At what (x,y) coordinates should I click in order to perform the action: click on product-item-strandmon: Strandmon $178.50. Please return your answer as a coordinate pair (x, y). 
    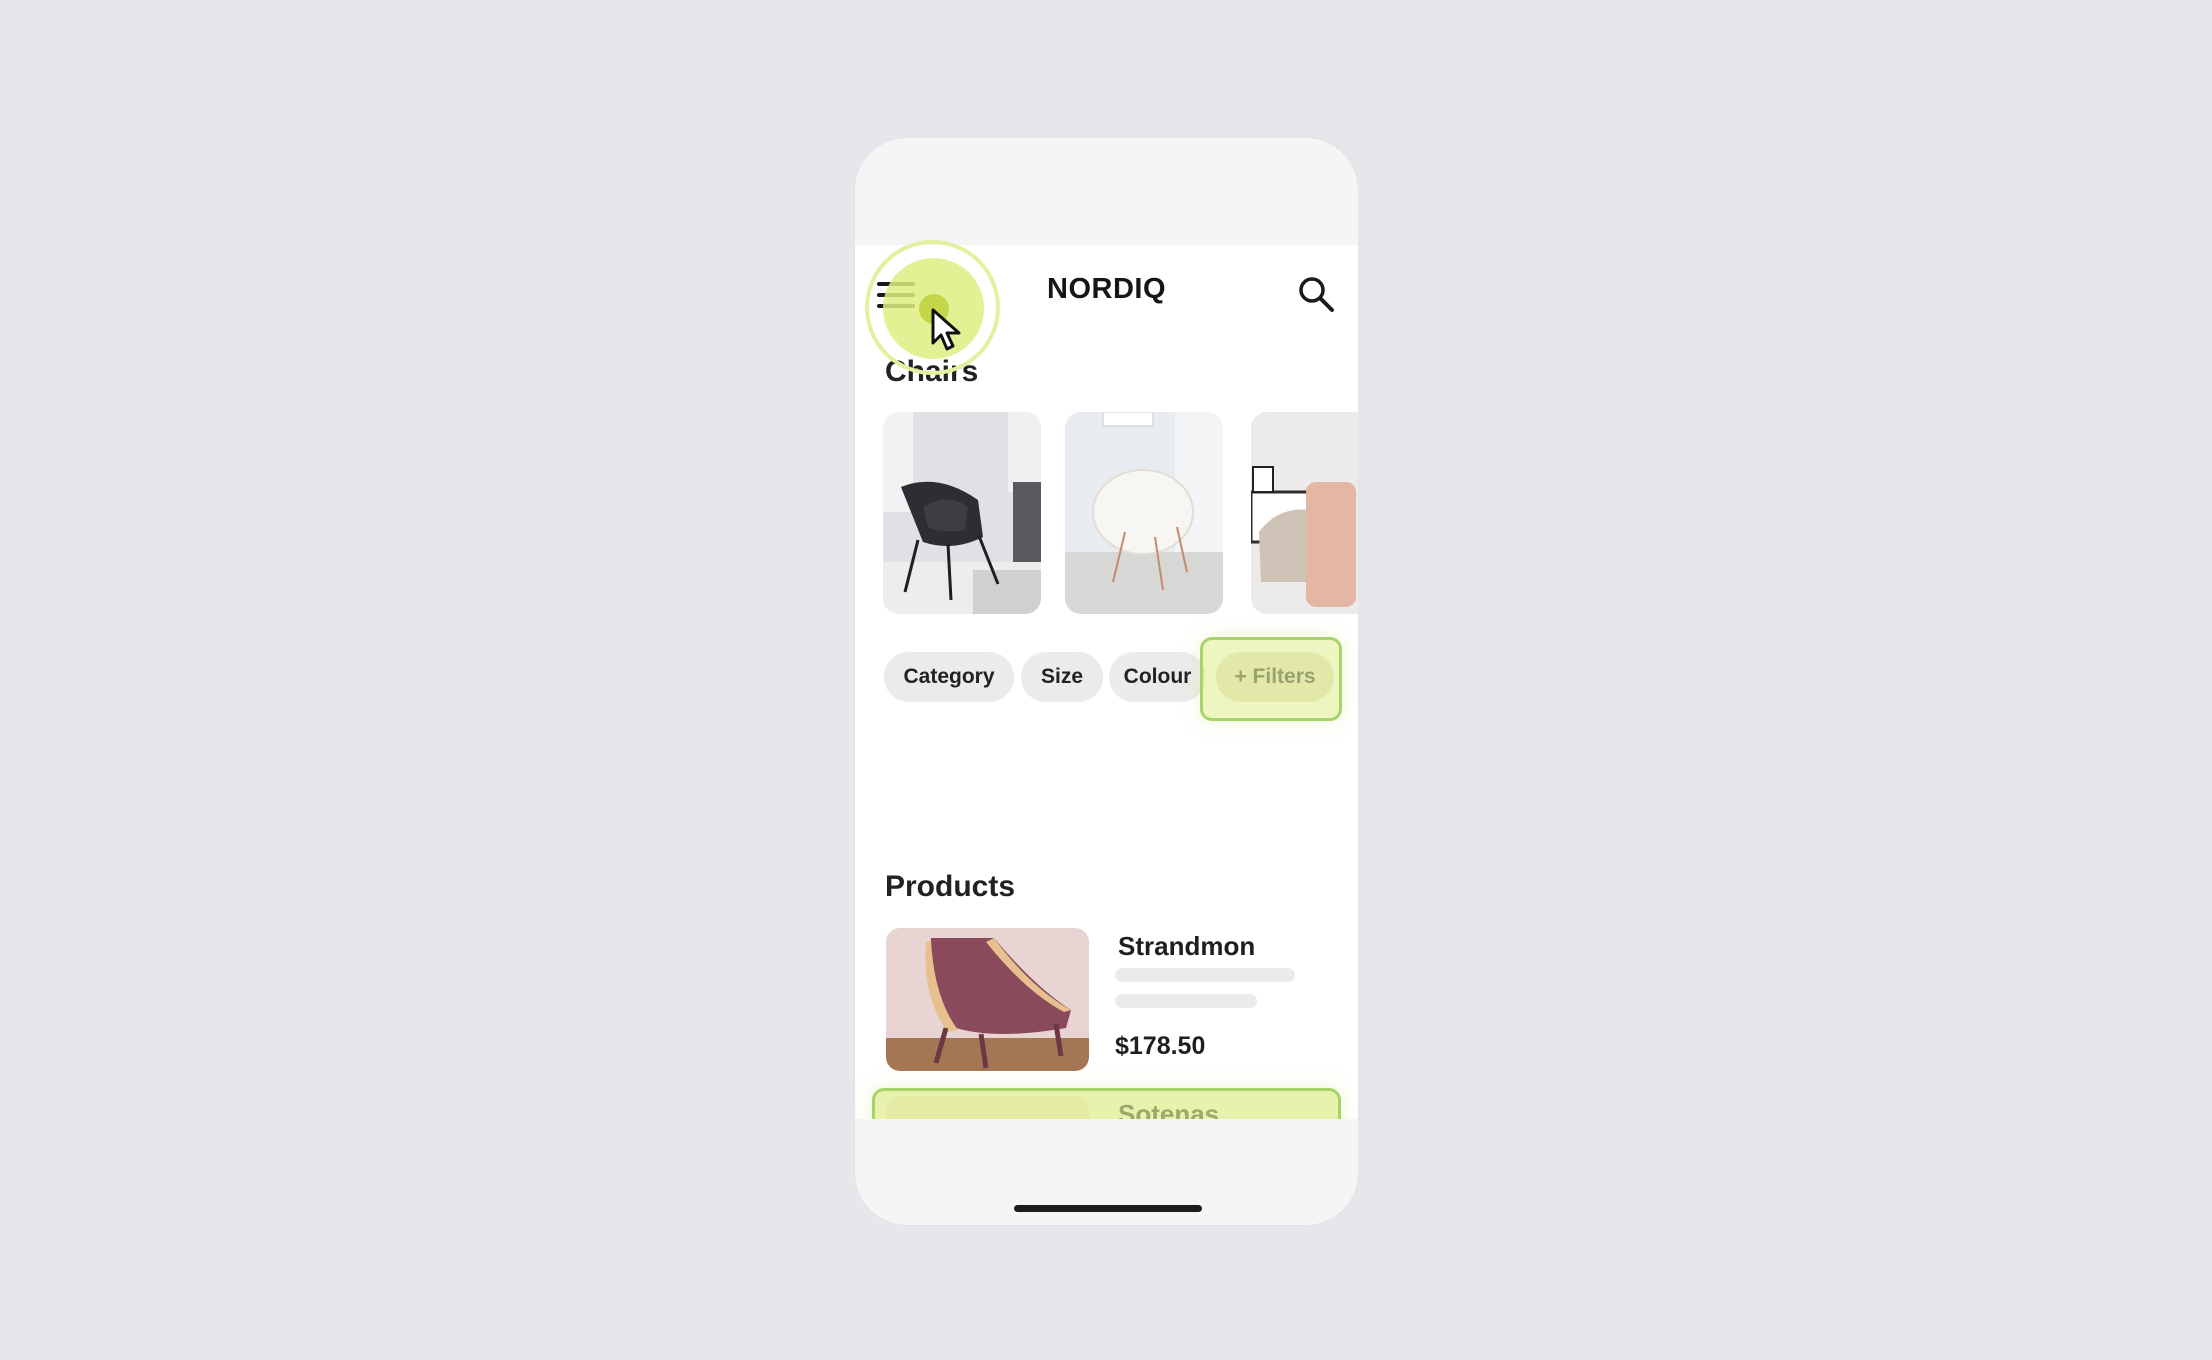
    Looking at the image, I should click on (1116, 1000).